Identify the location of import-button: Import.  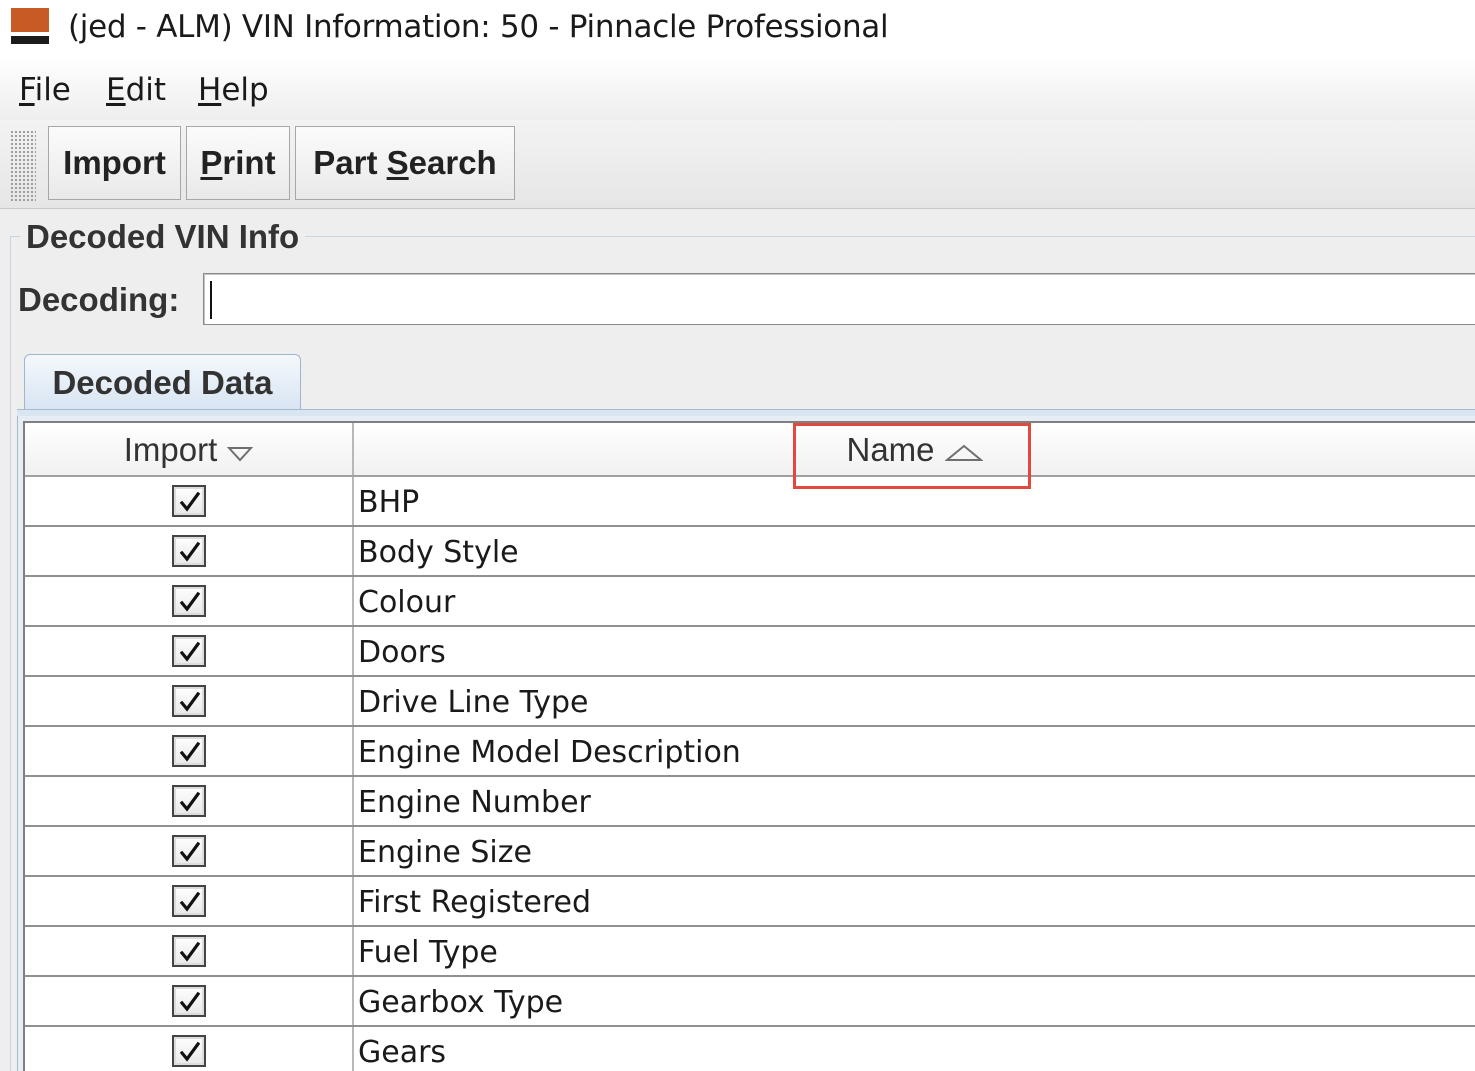
(114, 163).